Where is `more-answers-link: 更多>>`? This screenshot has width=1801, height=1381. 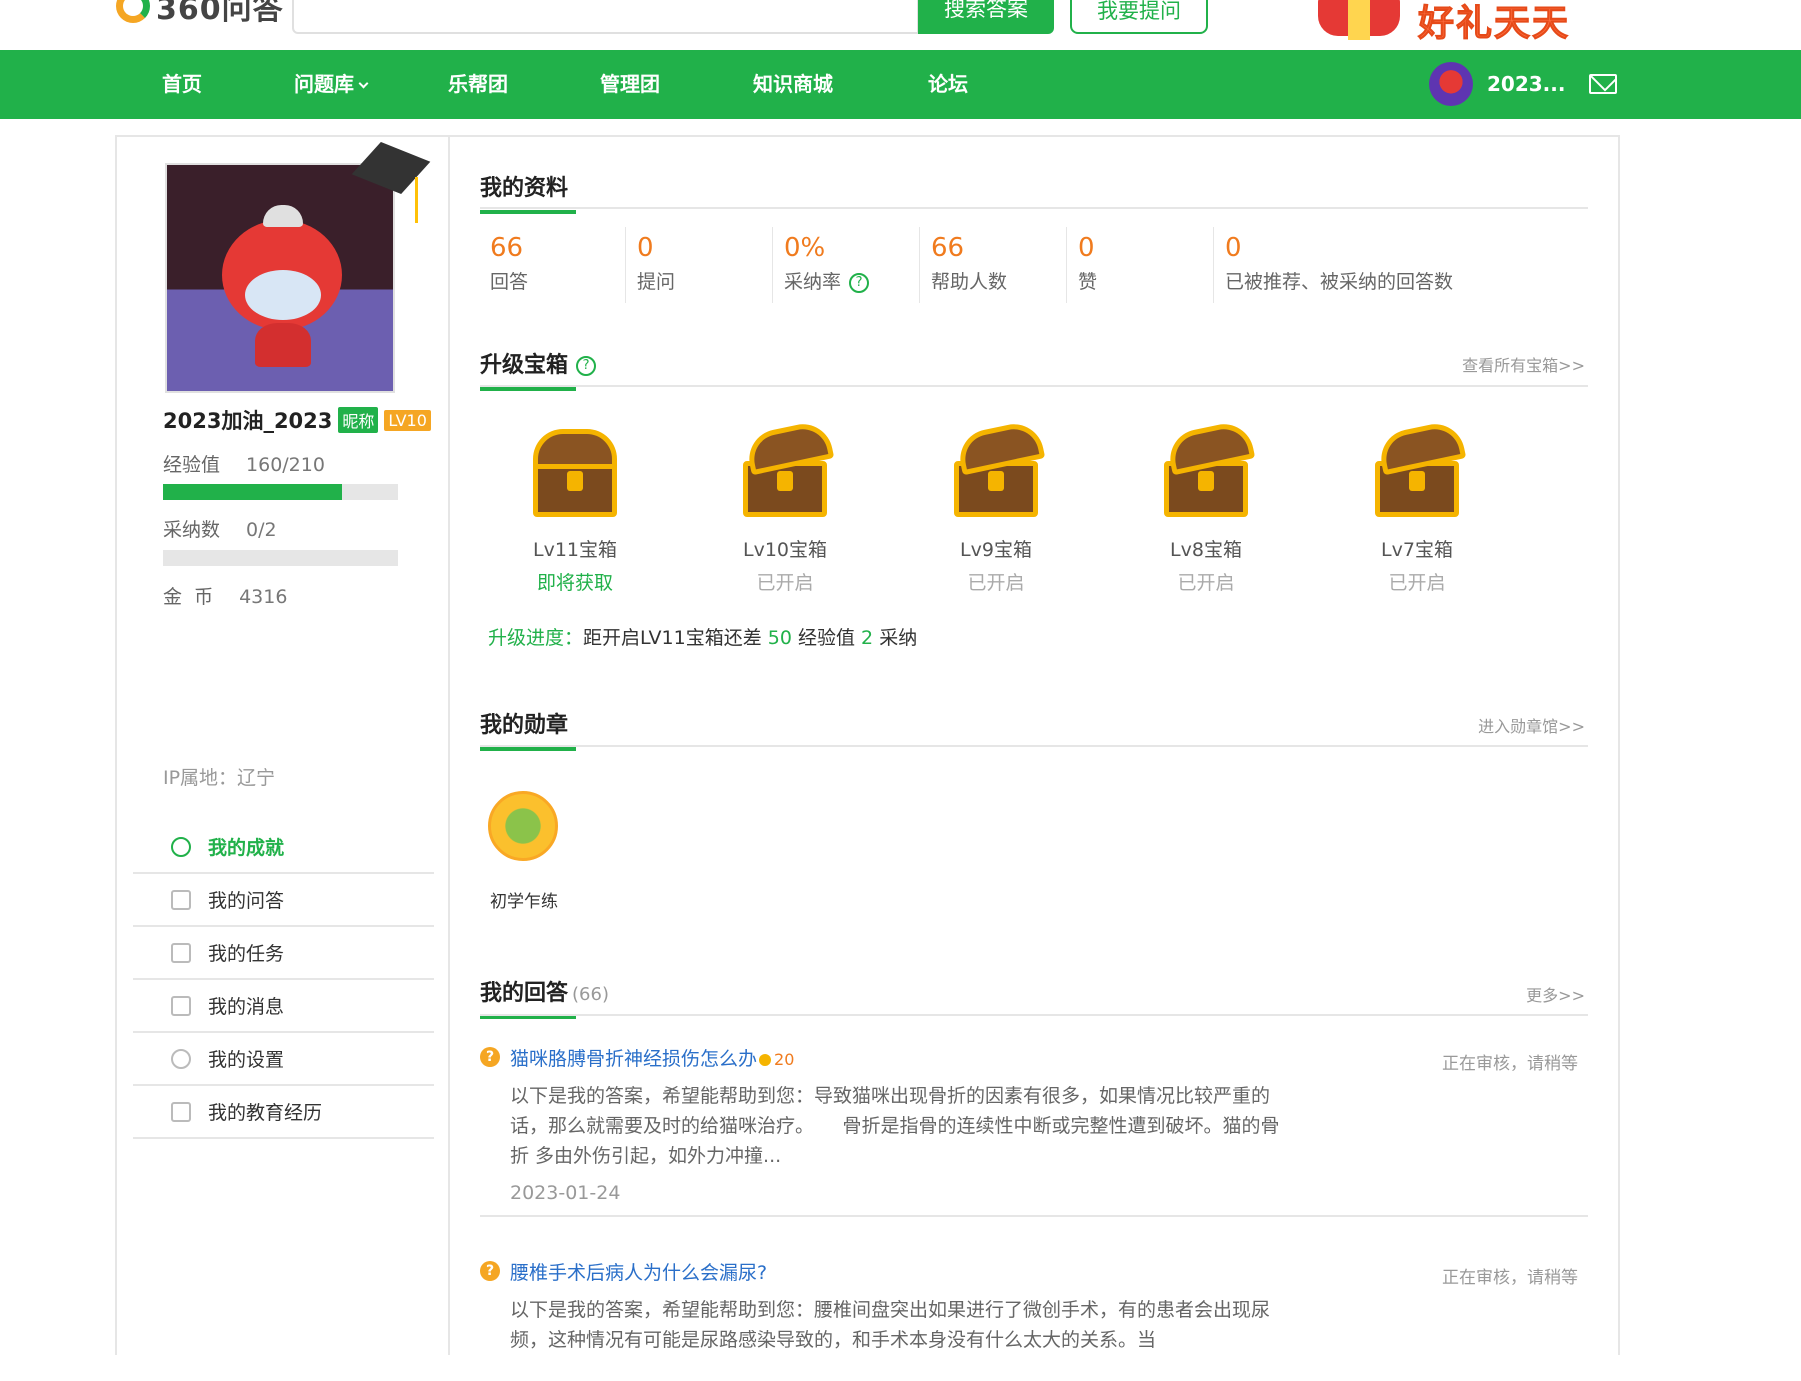 more-answers-link: 更多>> is located at coordinates (1555, 994).